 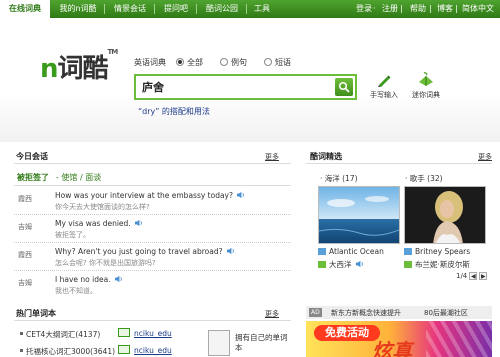 What do you see at coordinates (424, 178) in the screenshot?
I see `category-singer: · 歌手 (32)` at bounding box center [424, 178].